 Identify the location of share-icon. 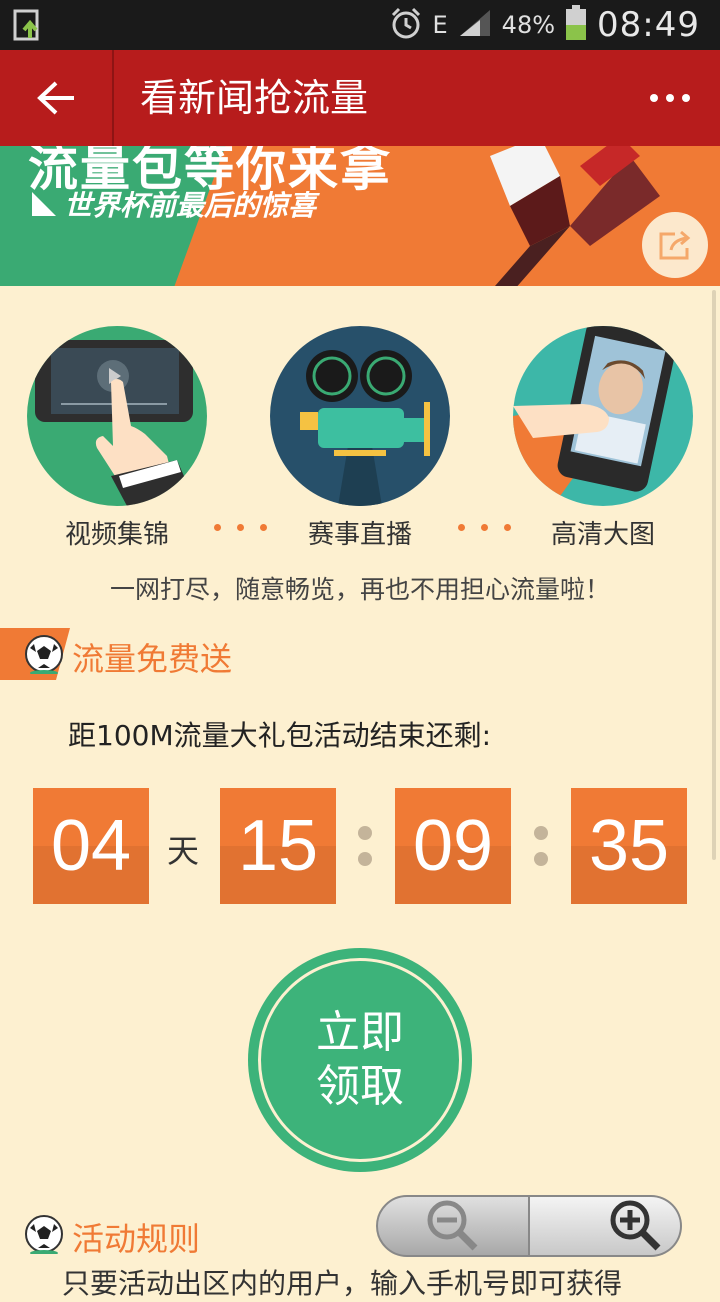
(675, 245).